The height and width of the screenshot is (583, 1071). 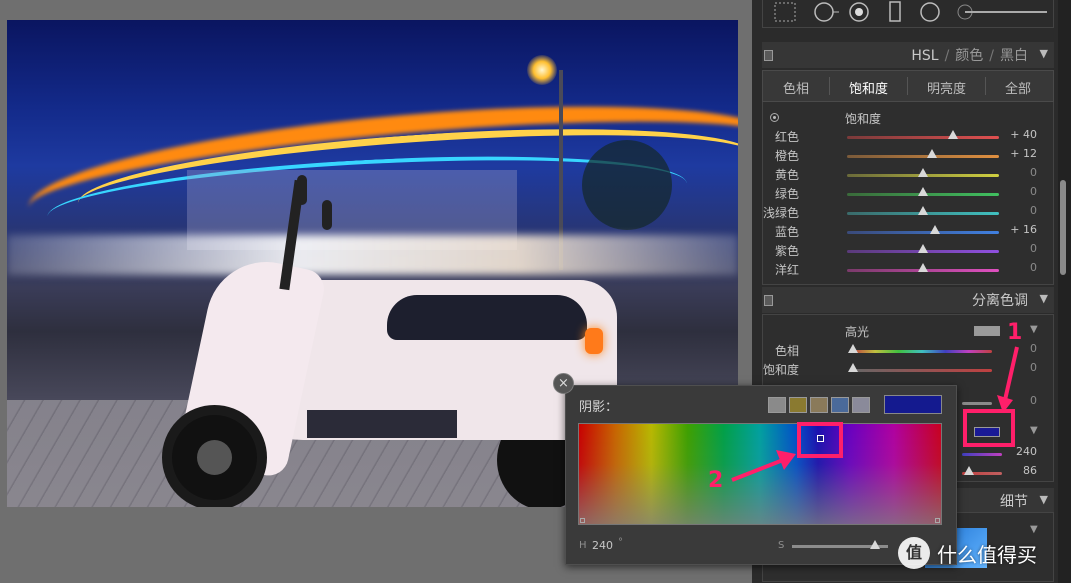 I want to click on saturation-slider-row: 绿色 0, so click(x=908, y=193).